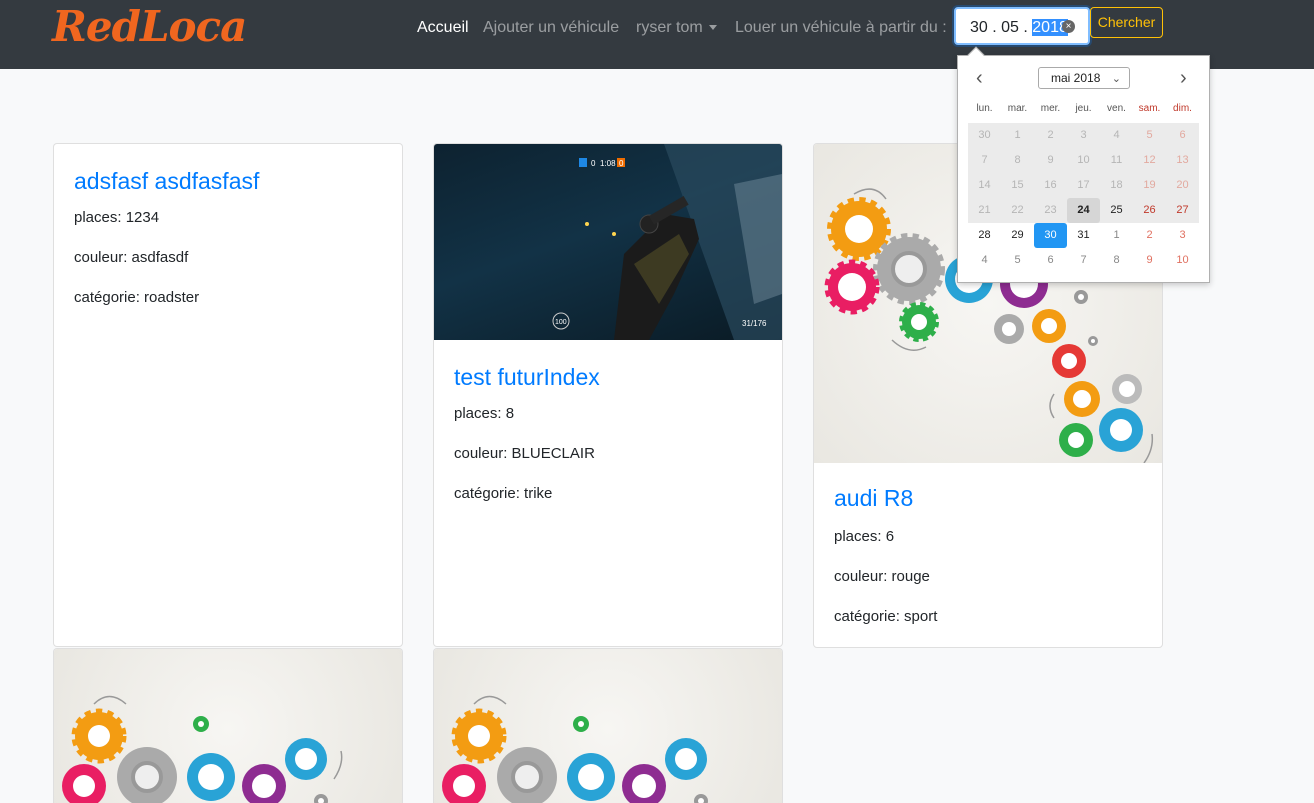 This screenshot has height=803, width=1314. What do you see at coordinates (1017, 185) in the screenshot?
I see `calendar-day: 15` at bounding box center [1017, 185].